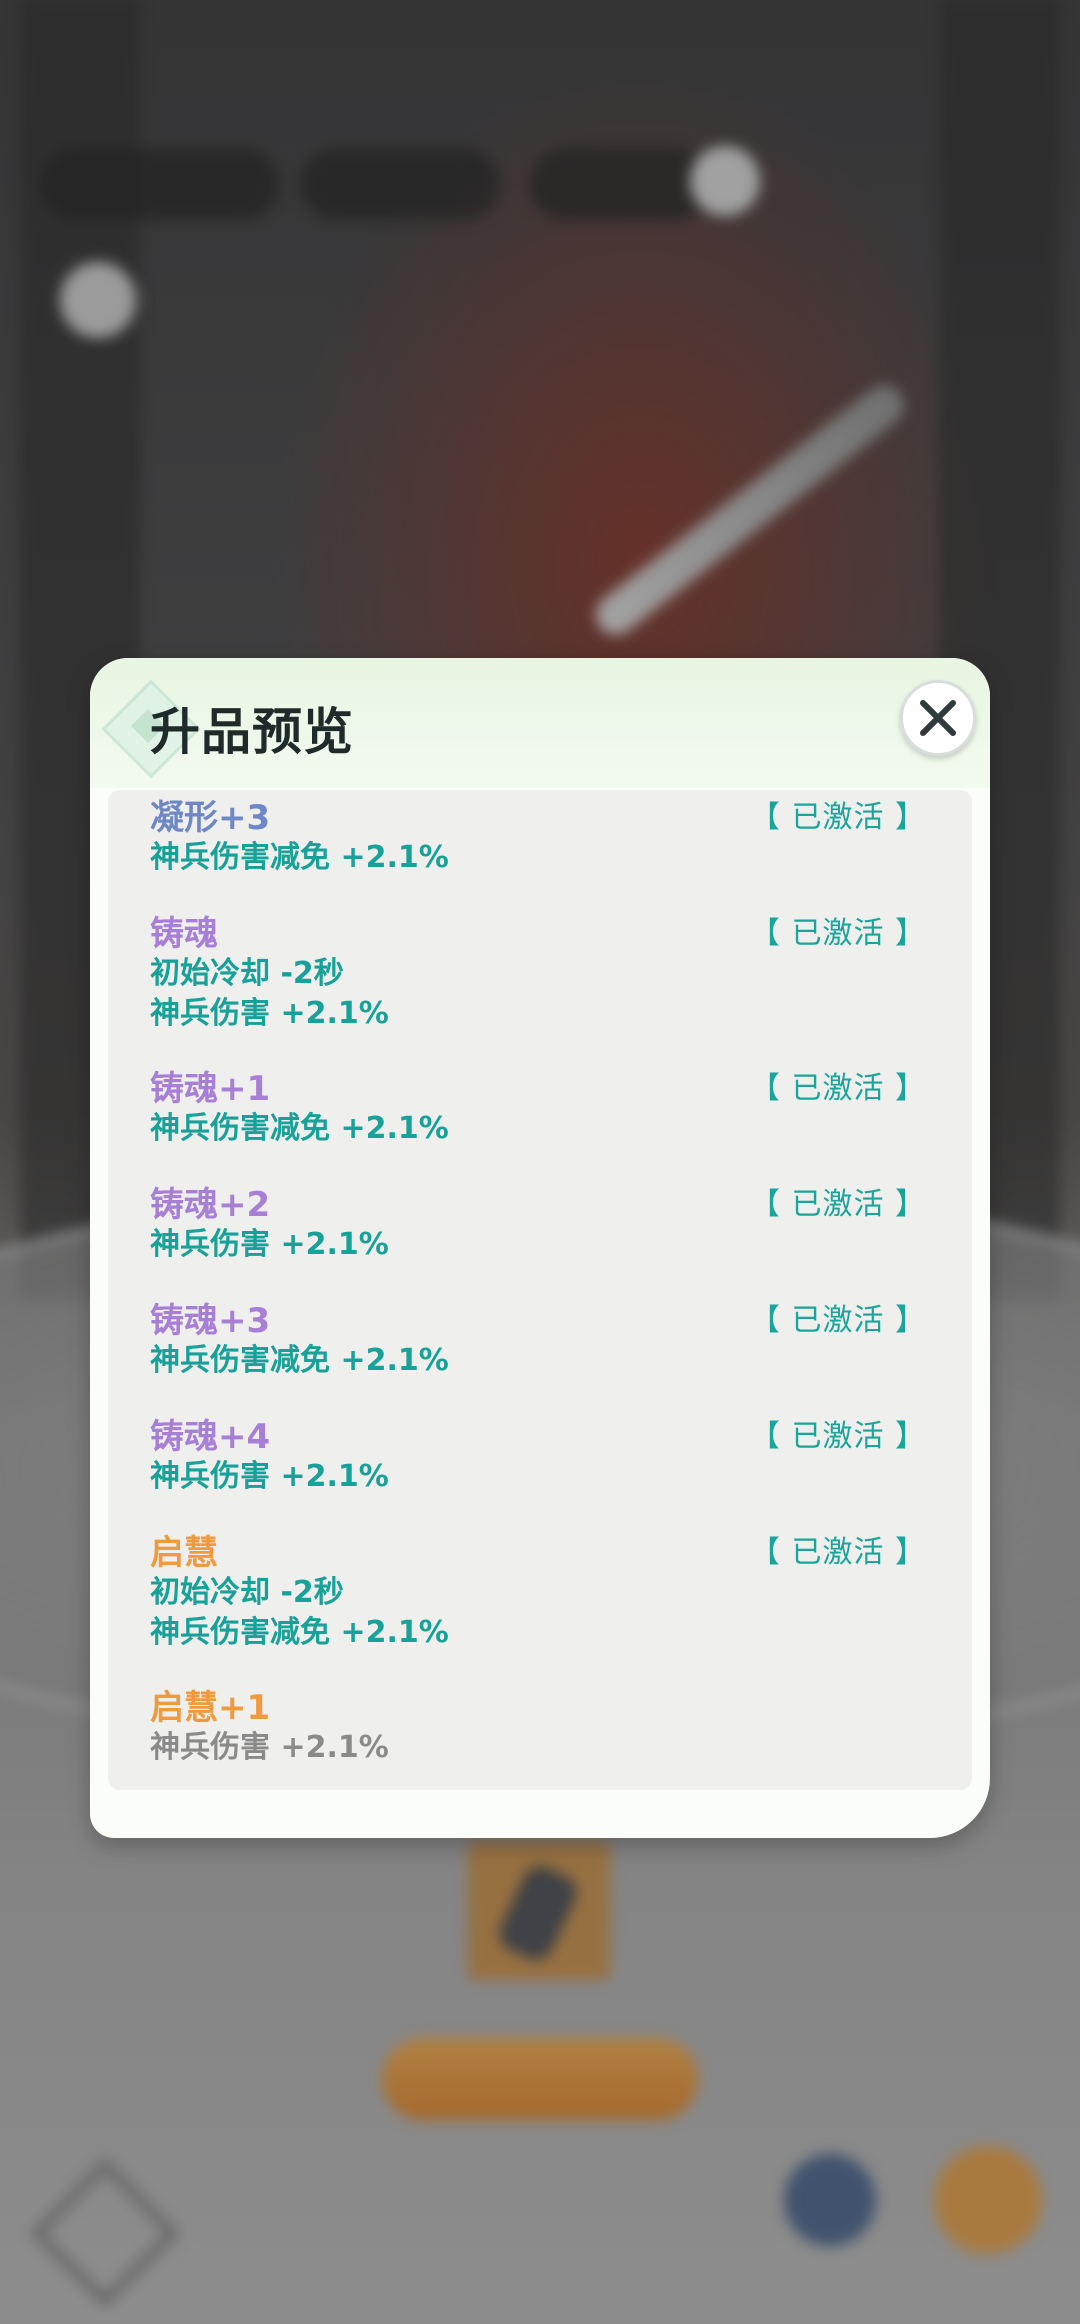  I want to click on modal-title: 升品预览, so click(252, 732).